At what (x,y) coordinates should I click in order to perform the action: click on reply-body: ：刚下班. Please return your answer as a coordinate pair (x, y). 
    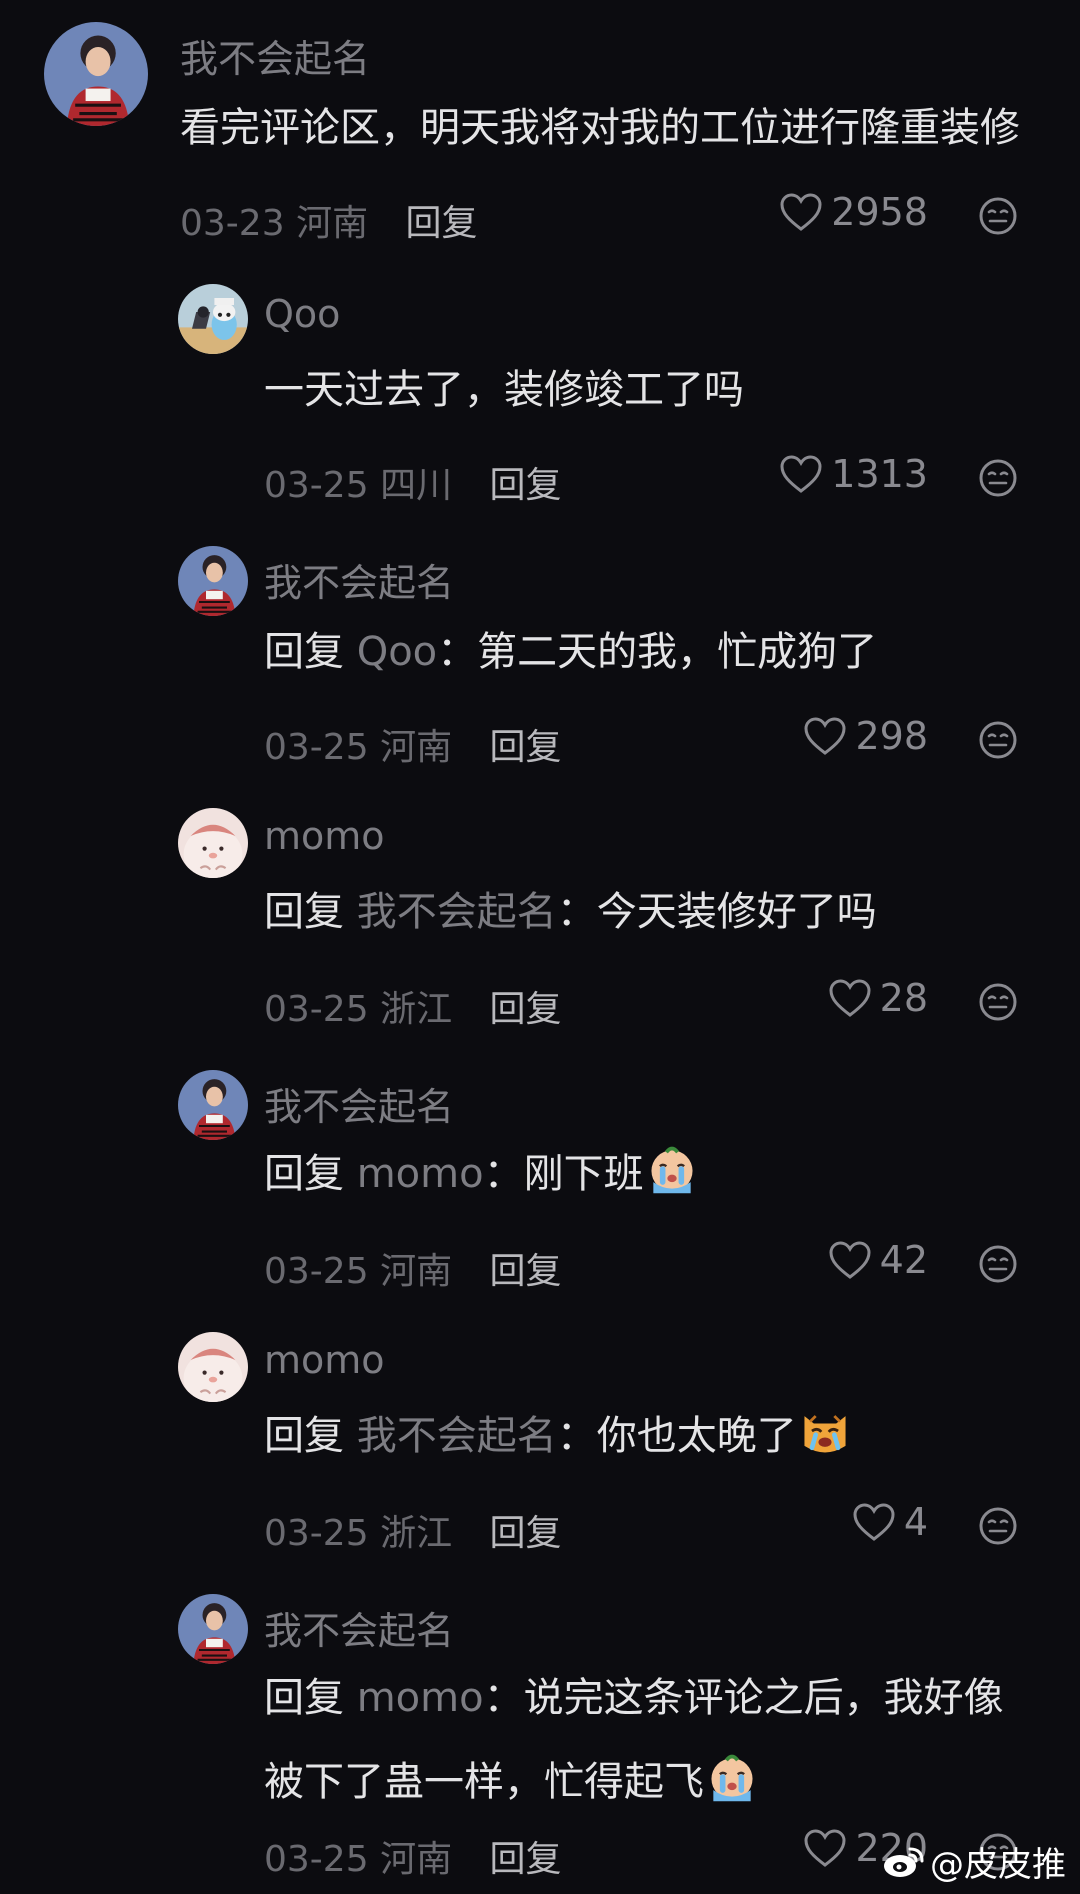
    Looking at the image, I should click on (563, 1174).